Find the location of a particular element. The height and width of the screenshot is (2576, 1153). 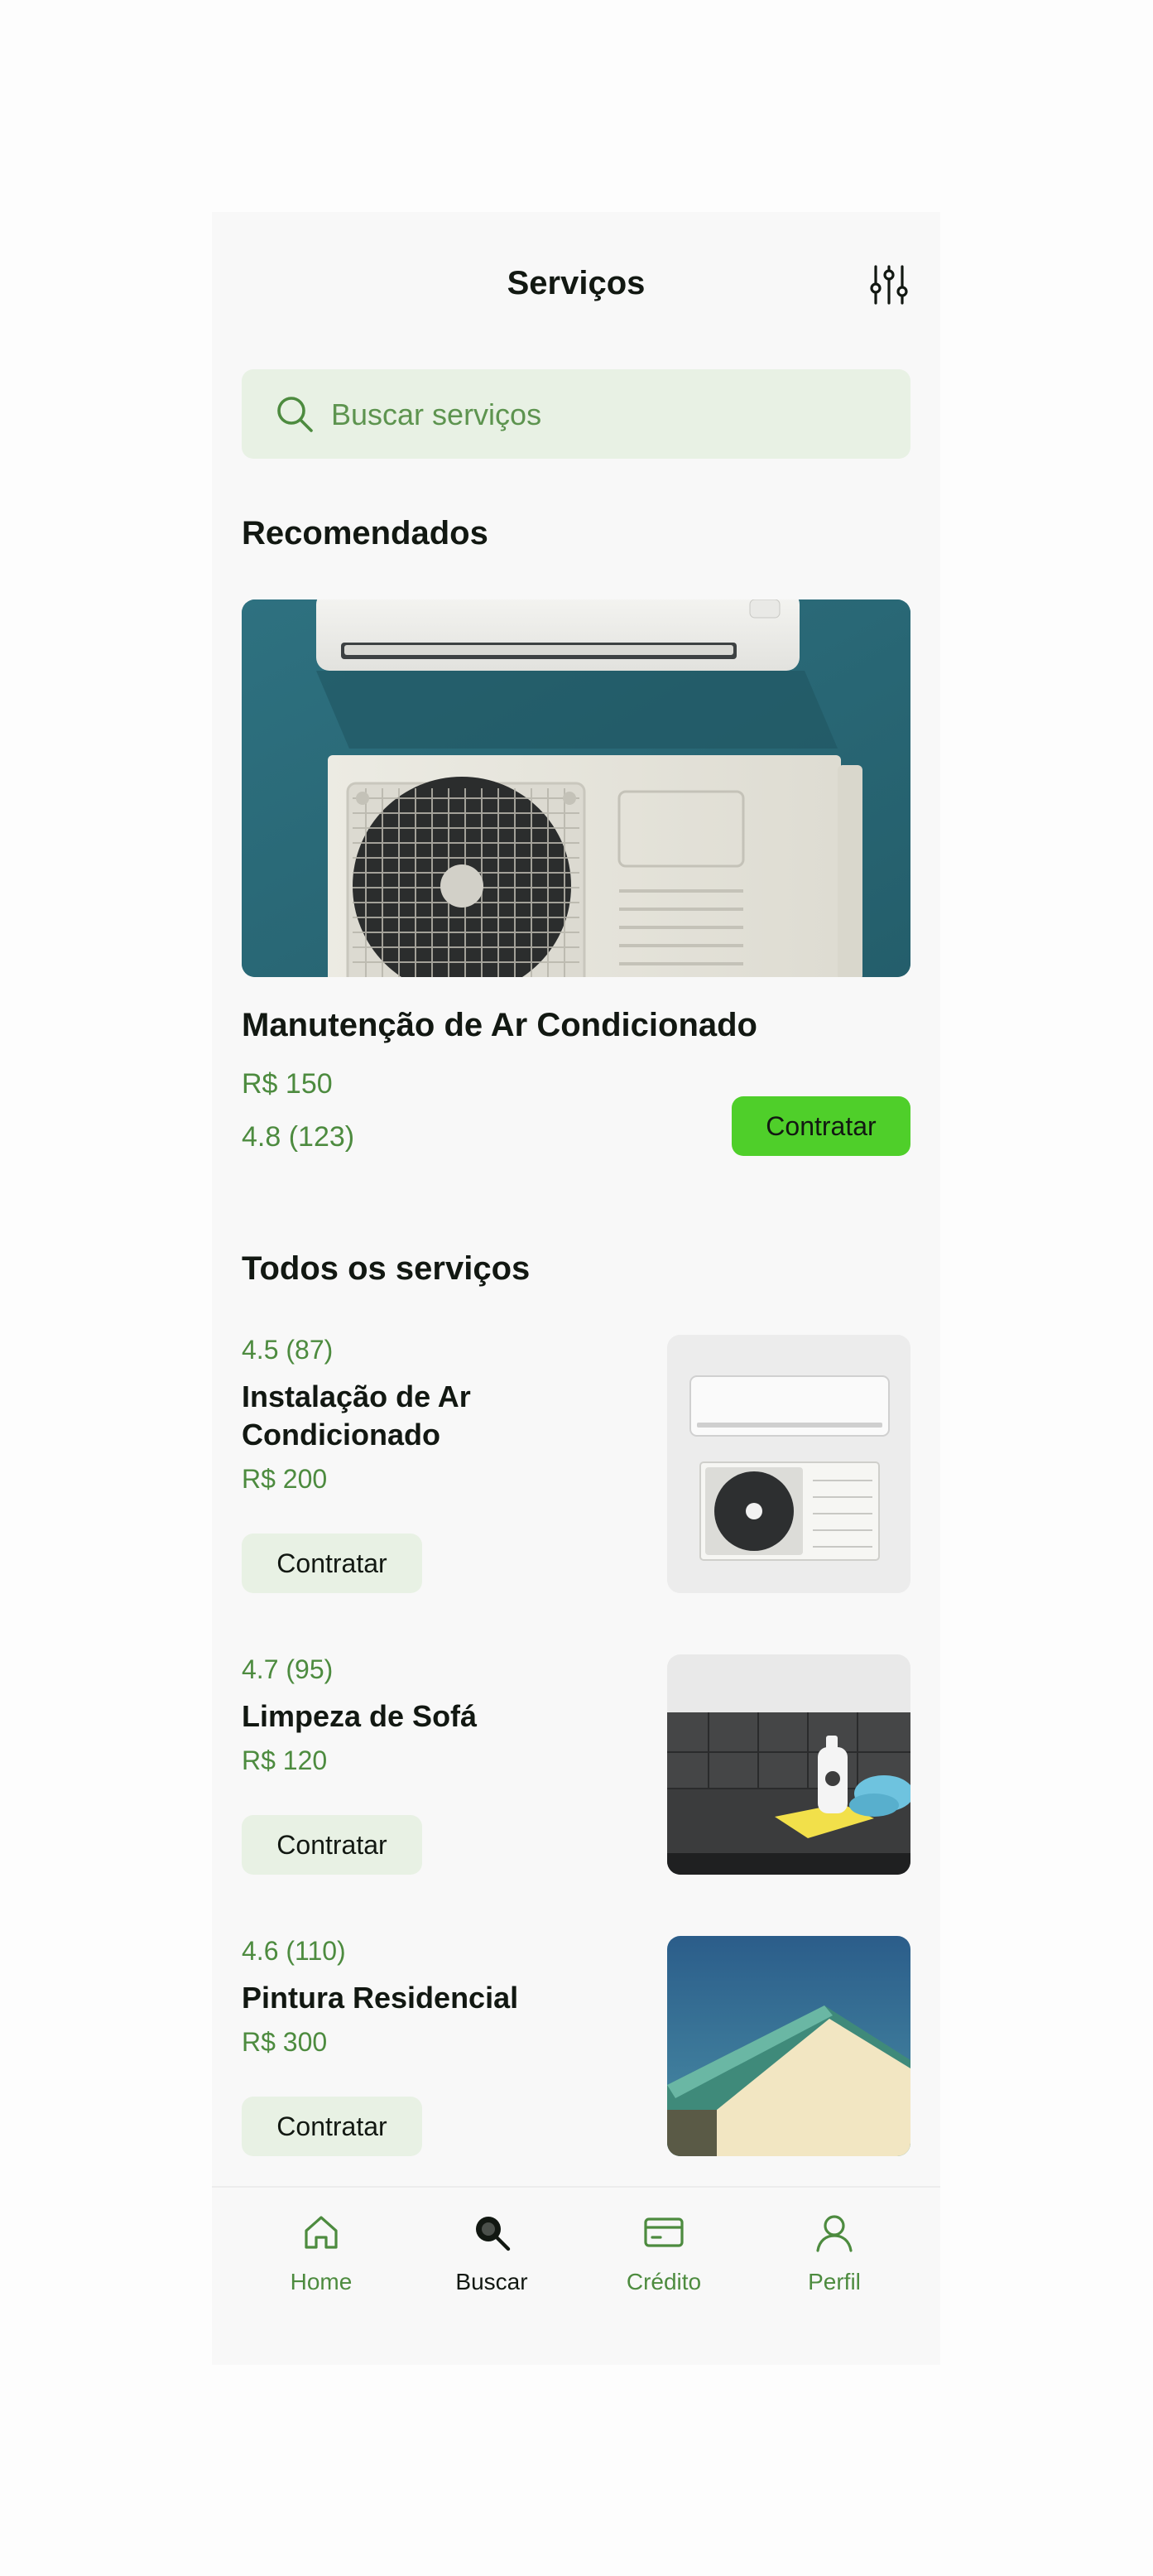

nav-item-credit: Crédito is located at coordinates (664, 2269).